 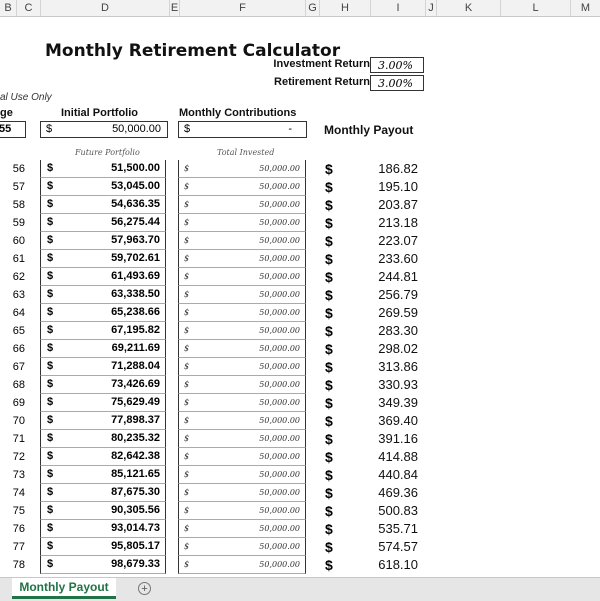 I want to click on monthly-payout-value: 391.16, so click(x=386, y=439).